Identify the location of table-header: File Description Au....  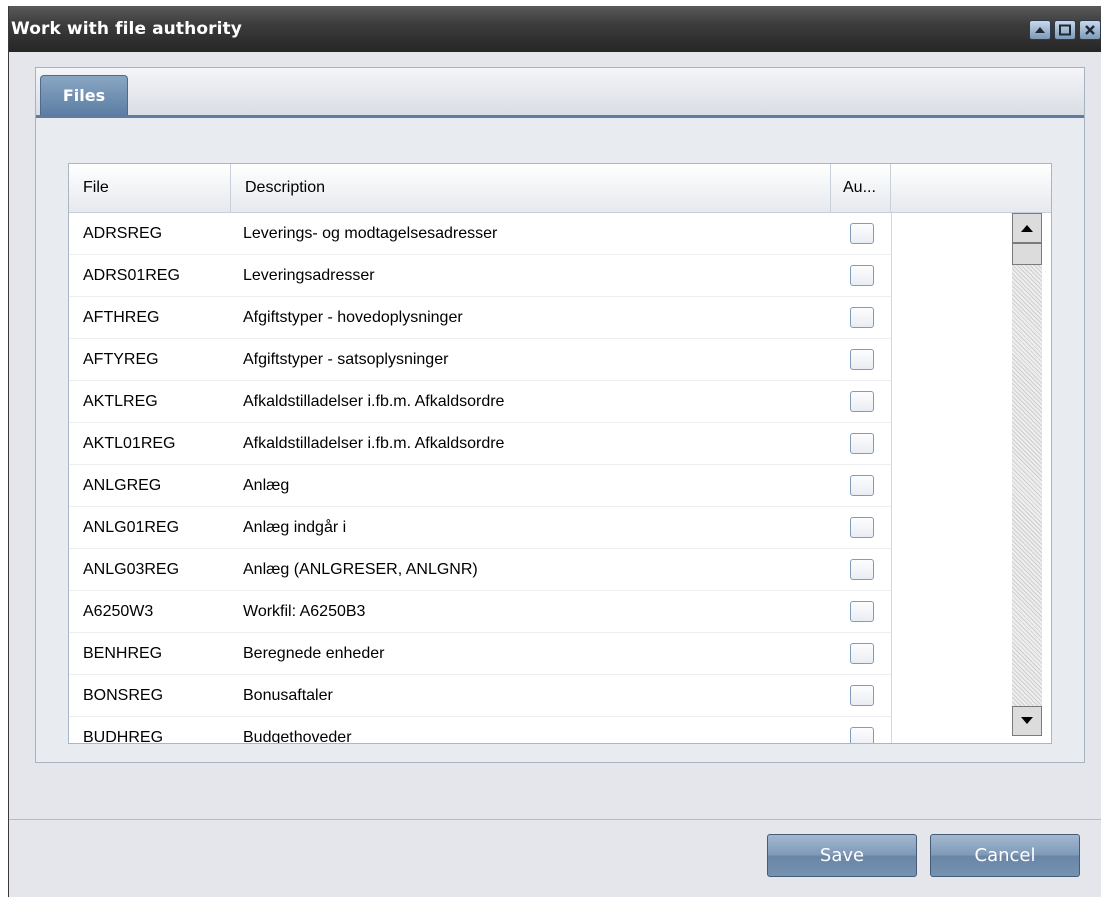
(560, 188).